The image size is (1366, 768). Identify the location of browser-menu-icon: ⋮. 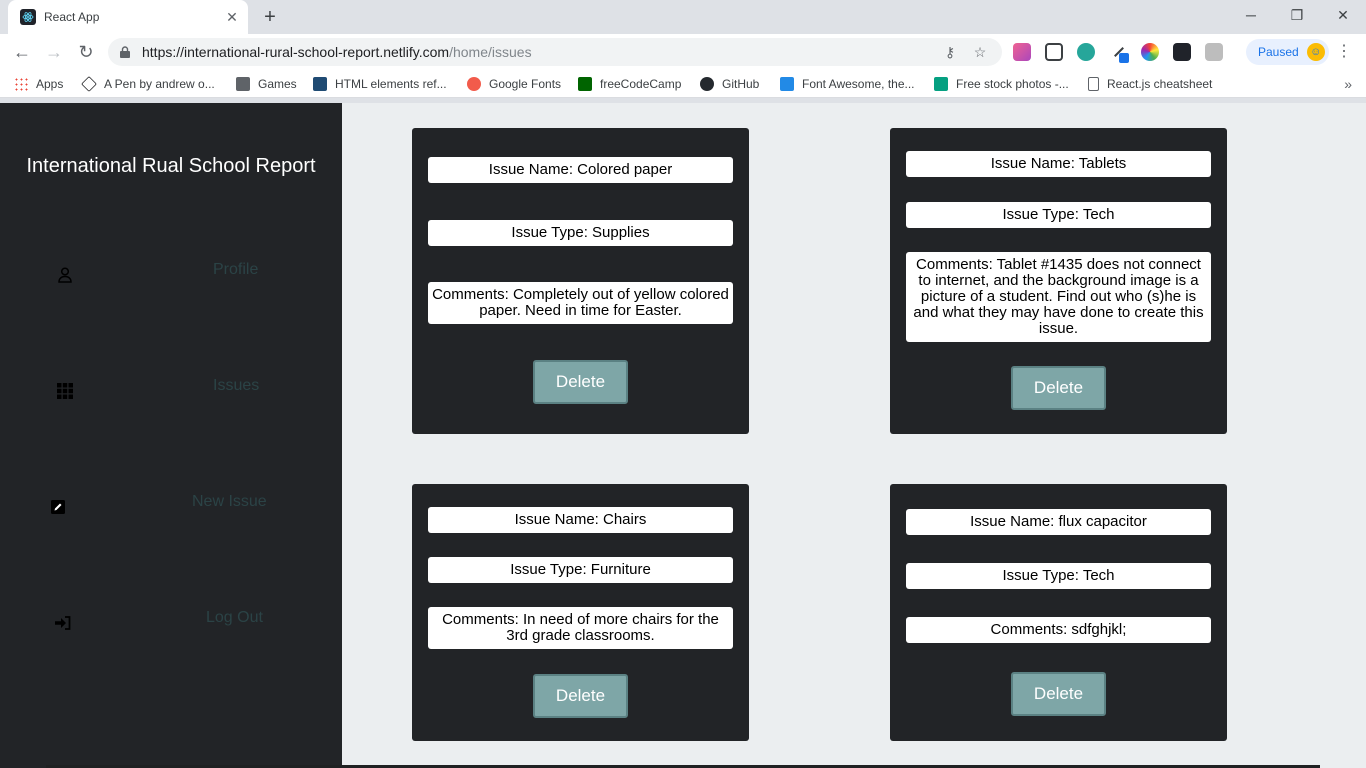
(1344, 52).